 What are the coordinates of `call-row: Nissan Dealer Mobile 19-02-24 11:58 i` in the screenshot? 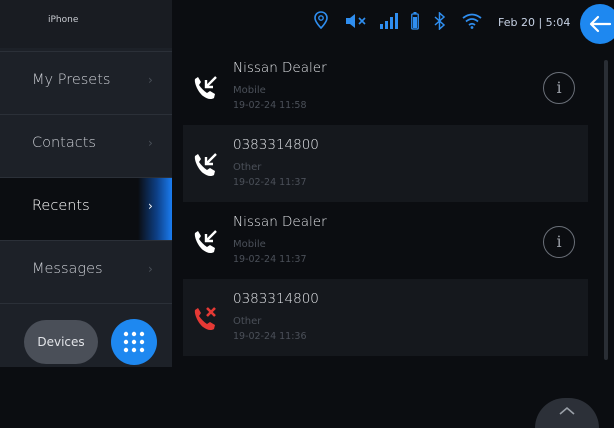 It's located at (385, 86).